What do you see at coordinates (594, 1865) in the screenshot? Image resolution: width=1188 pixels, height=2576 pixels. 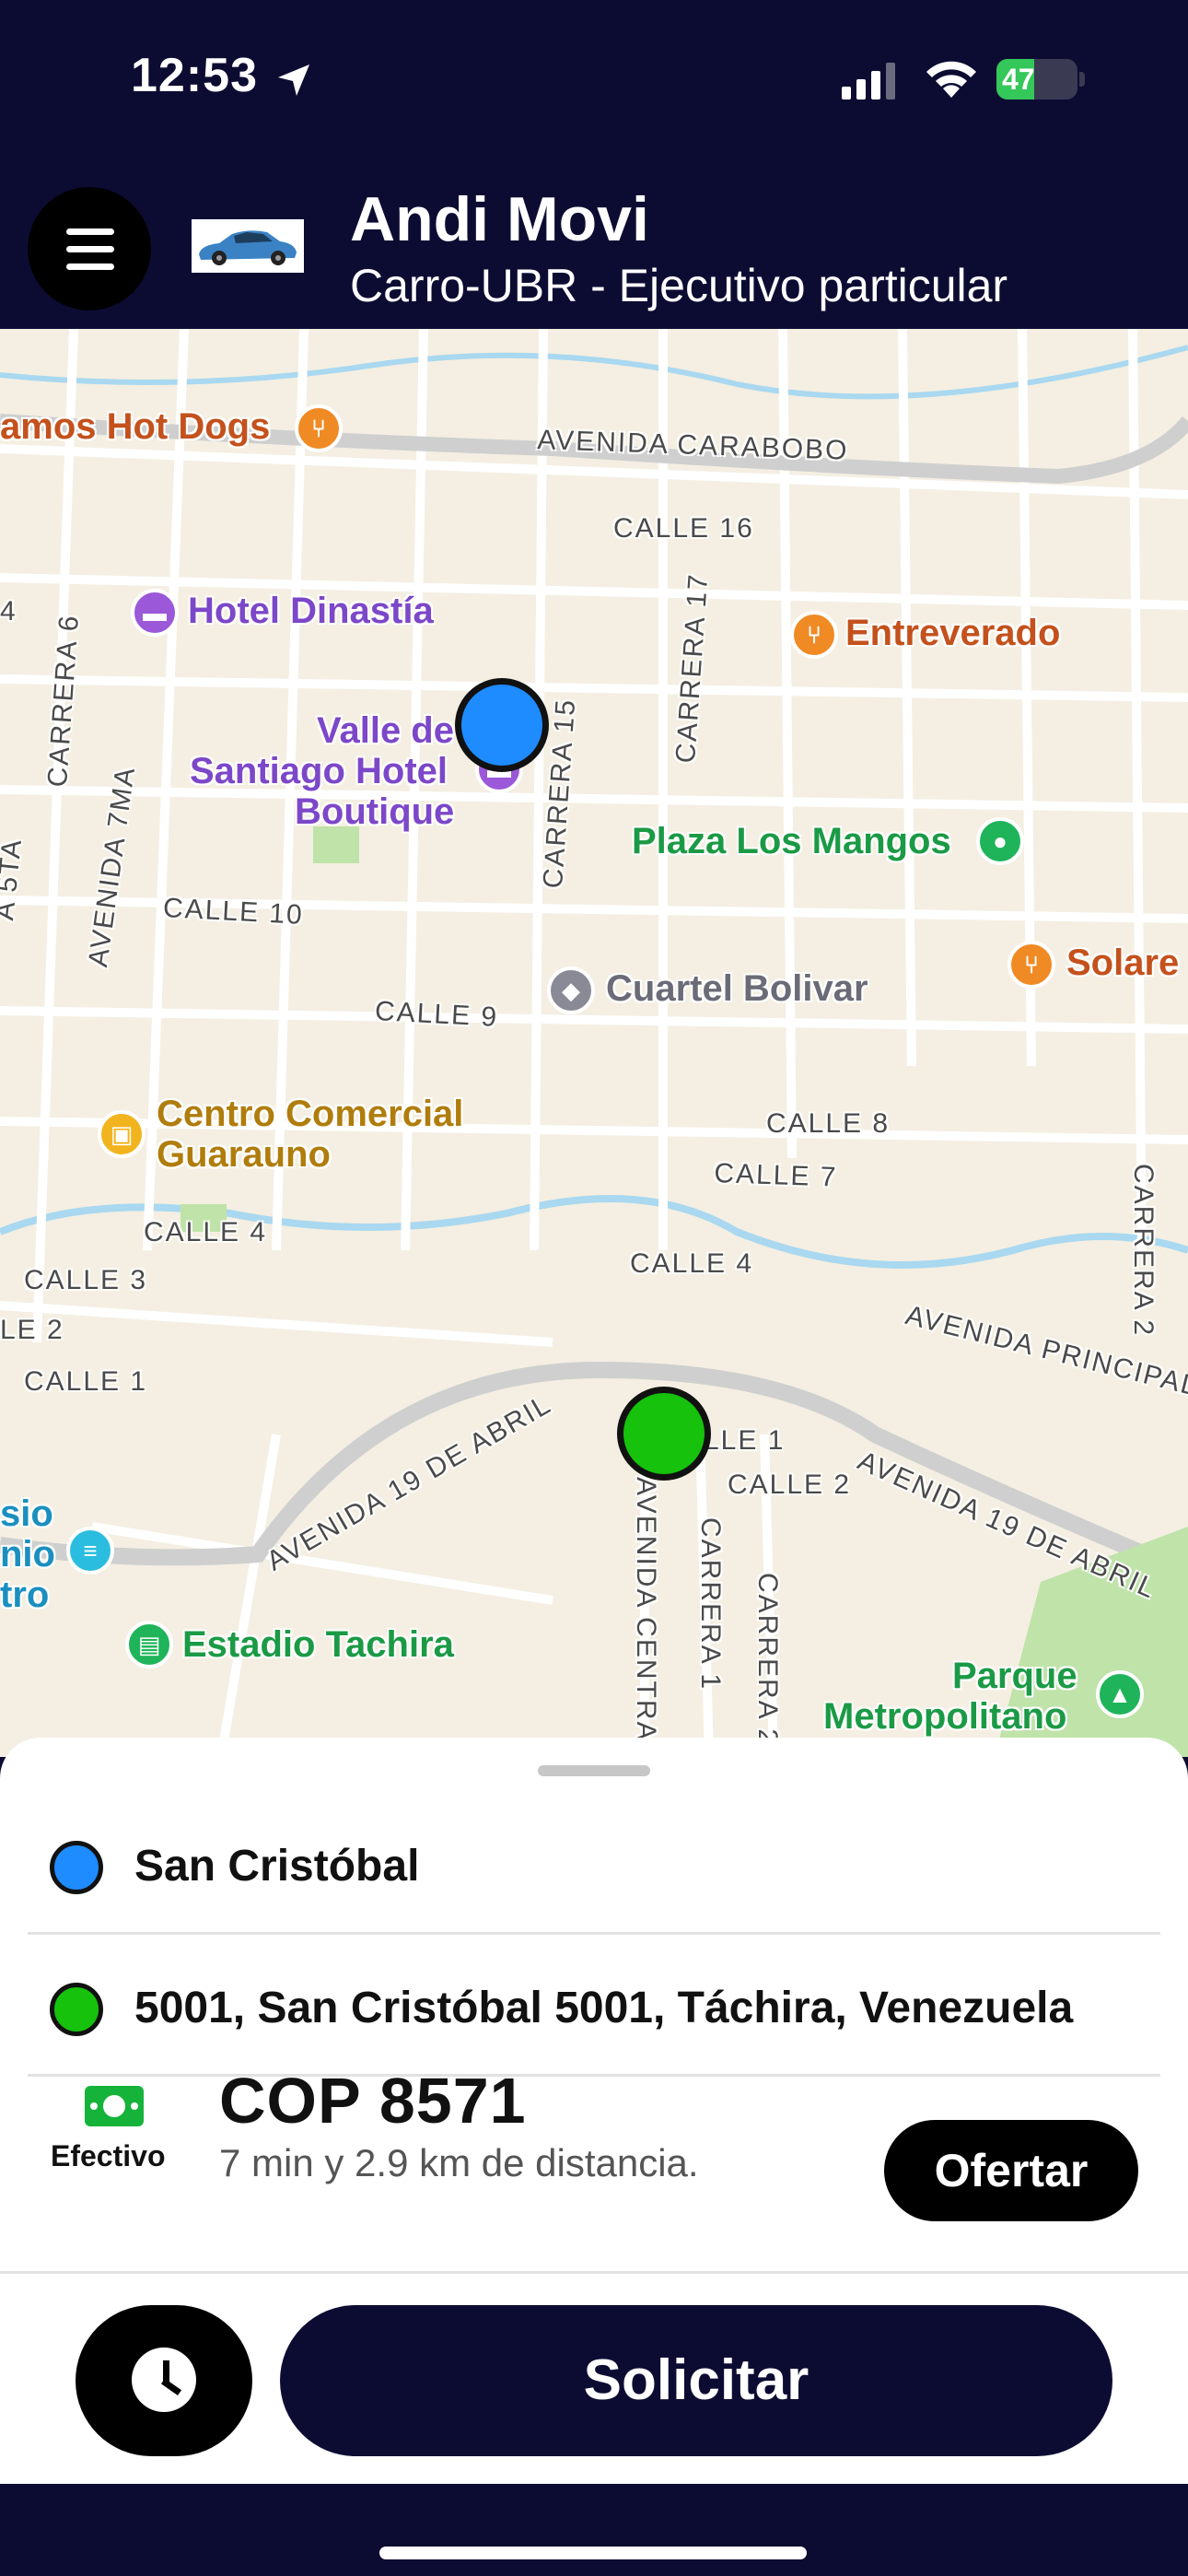 I see `origin-row: San Cristóbal` at bounding box center [594, 1865].